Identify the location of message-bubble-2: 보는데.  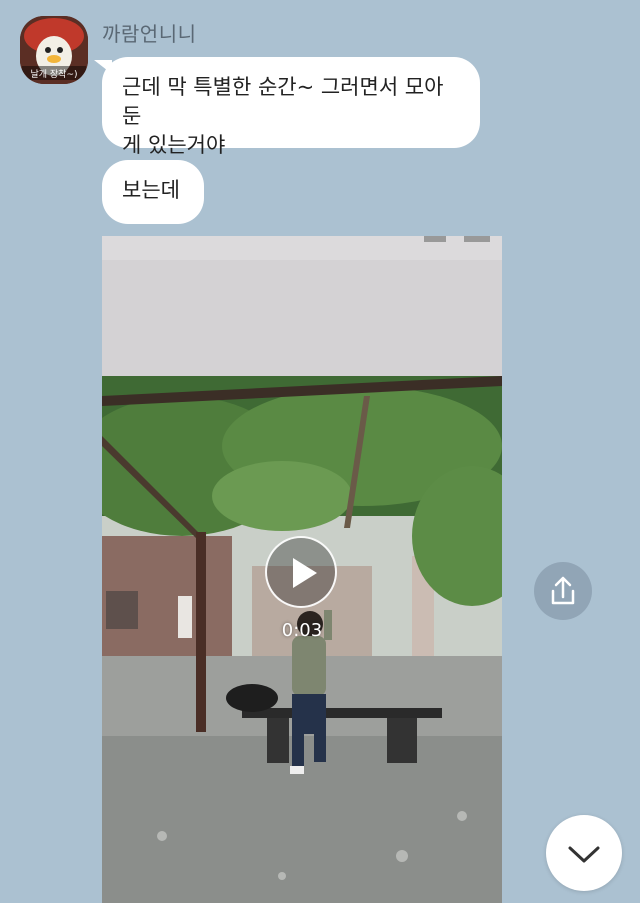
(153, 192).